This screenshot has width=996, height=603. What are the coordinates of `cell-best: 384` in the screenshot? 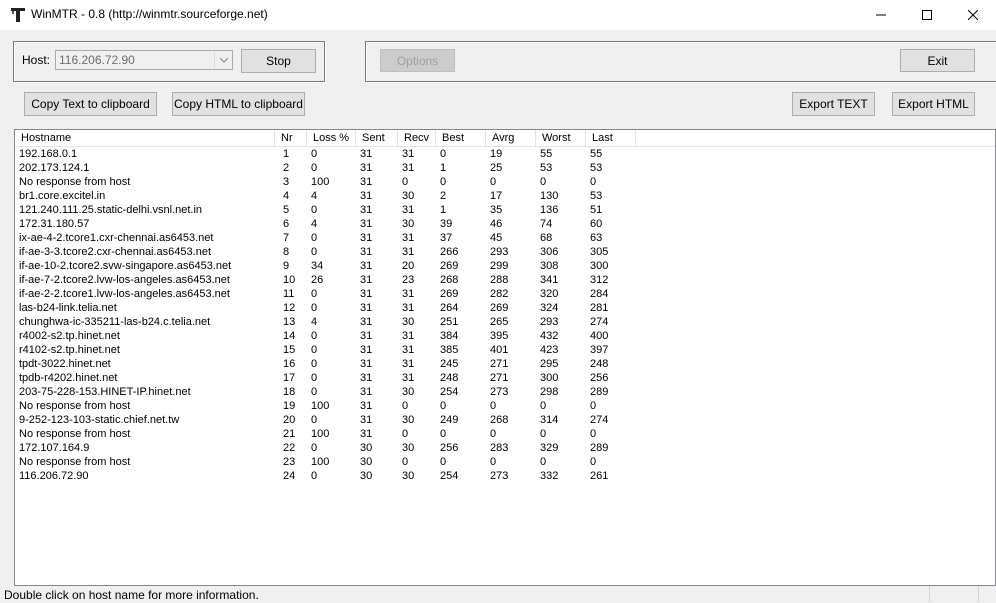 It's located at (449, 336).